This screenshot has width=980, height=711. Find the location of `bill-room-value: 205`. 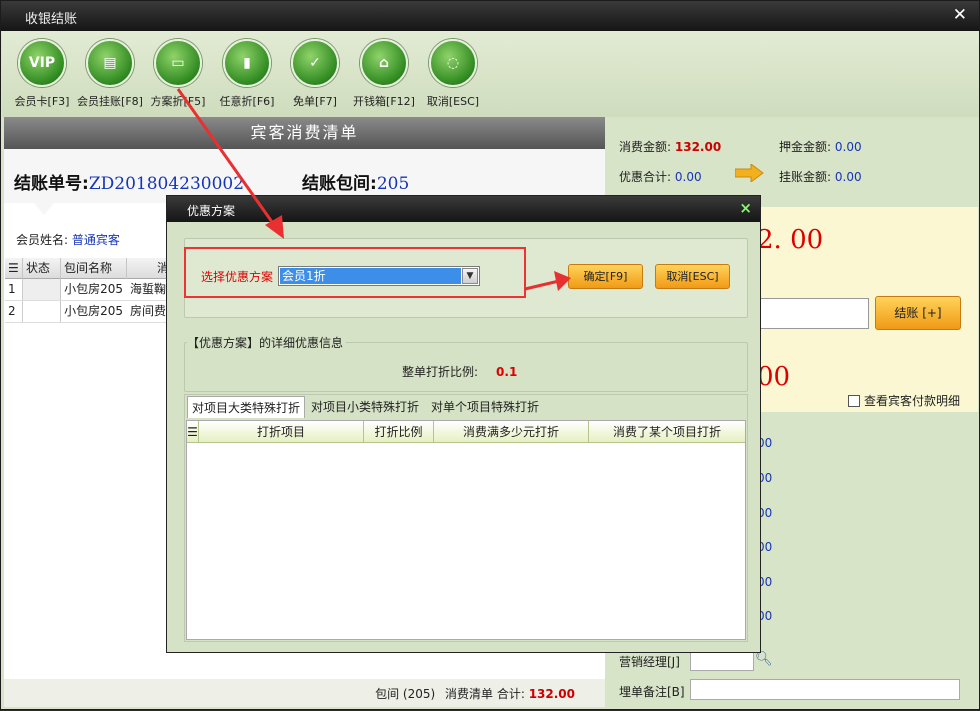

bill-room-value: 205 is located at coordinates (393, 184).